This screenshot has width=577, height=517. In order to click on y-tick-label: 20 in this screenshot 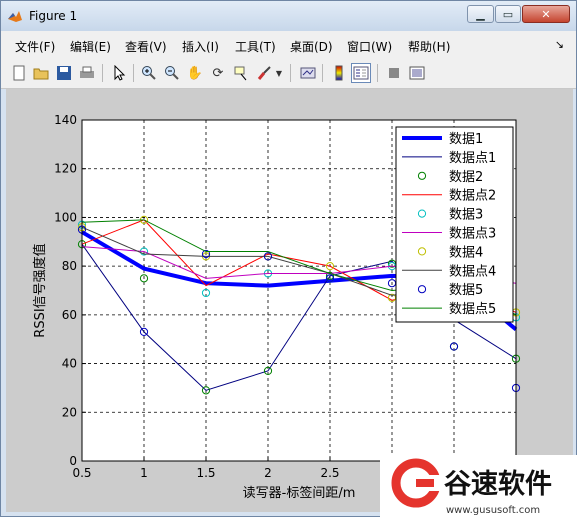, I will do `click(69, 412)`.